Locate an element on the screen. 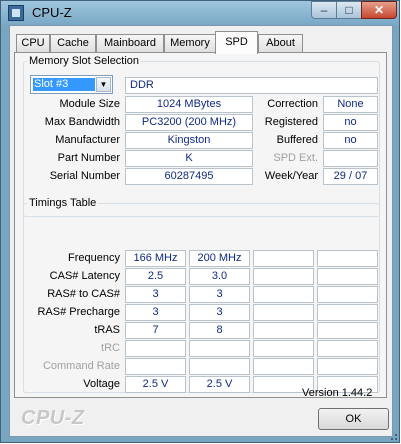  spd-ext-label: SPD Ext. is located at coordinates (295, 158).